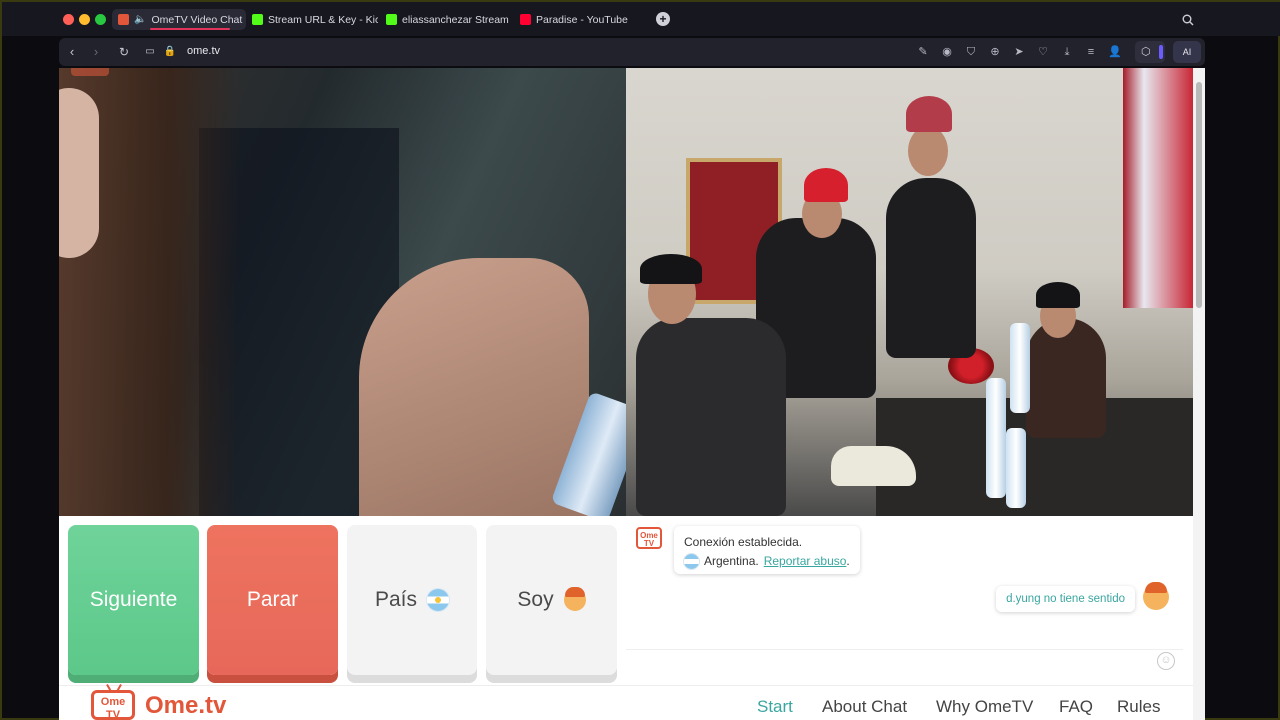 This screenshot has width=1280, height=720. I want to click on new-tab-button: +, so click(663, 19).